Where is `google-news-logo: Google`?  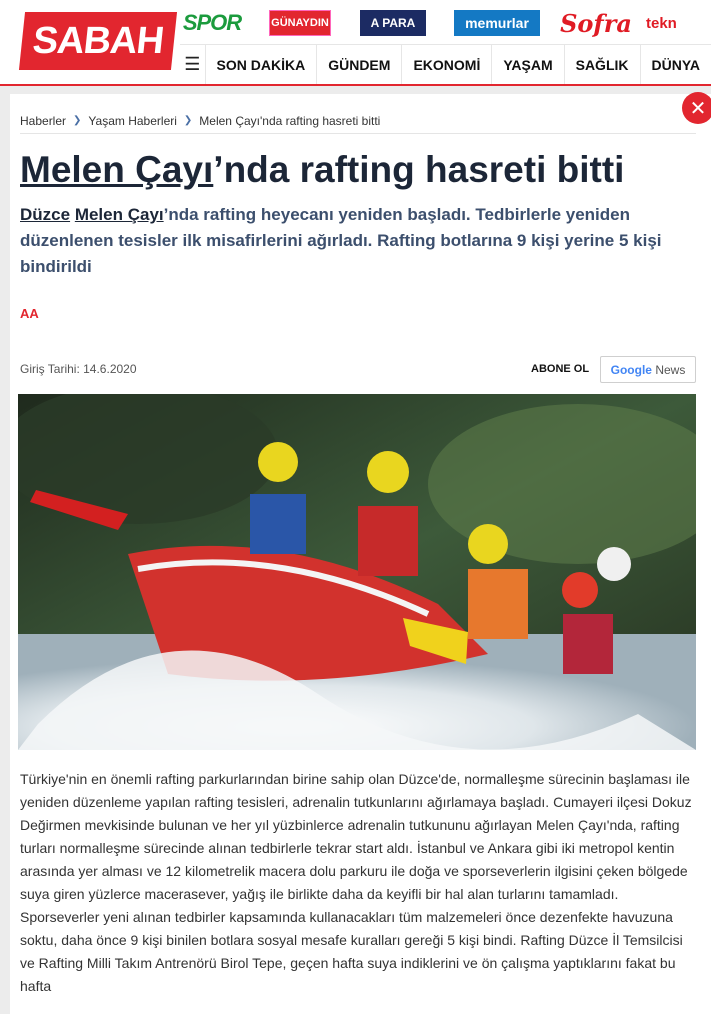
google-news-logo: Google is located at coordinates (631, 370).